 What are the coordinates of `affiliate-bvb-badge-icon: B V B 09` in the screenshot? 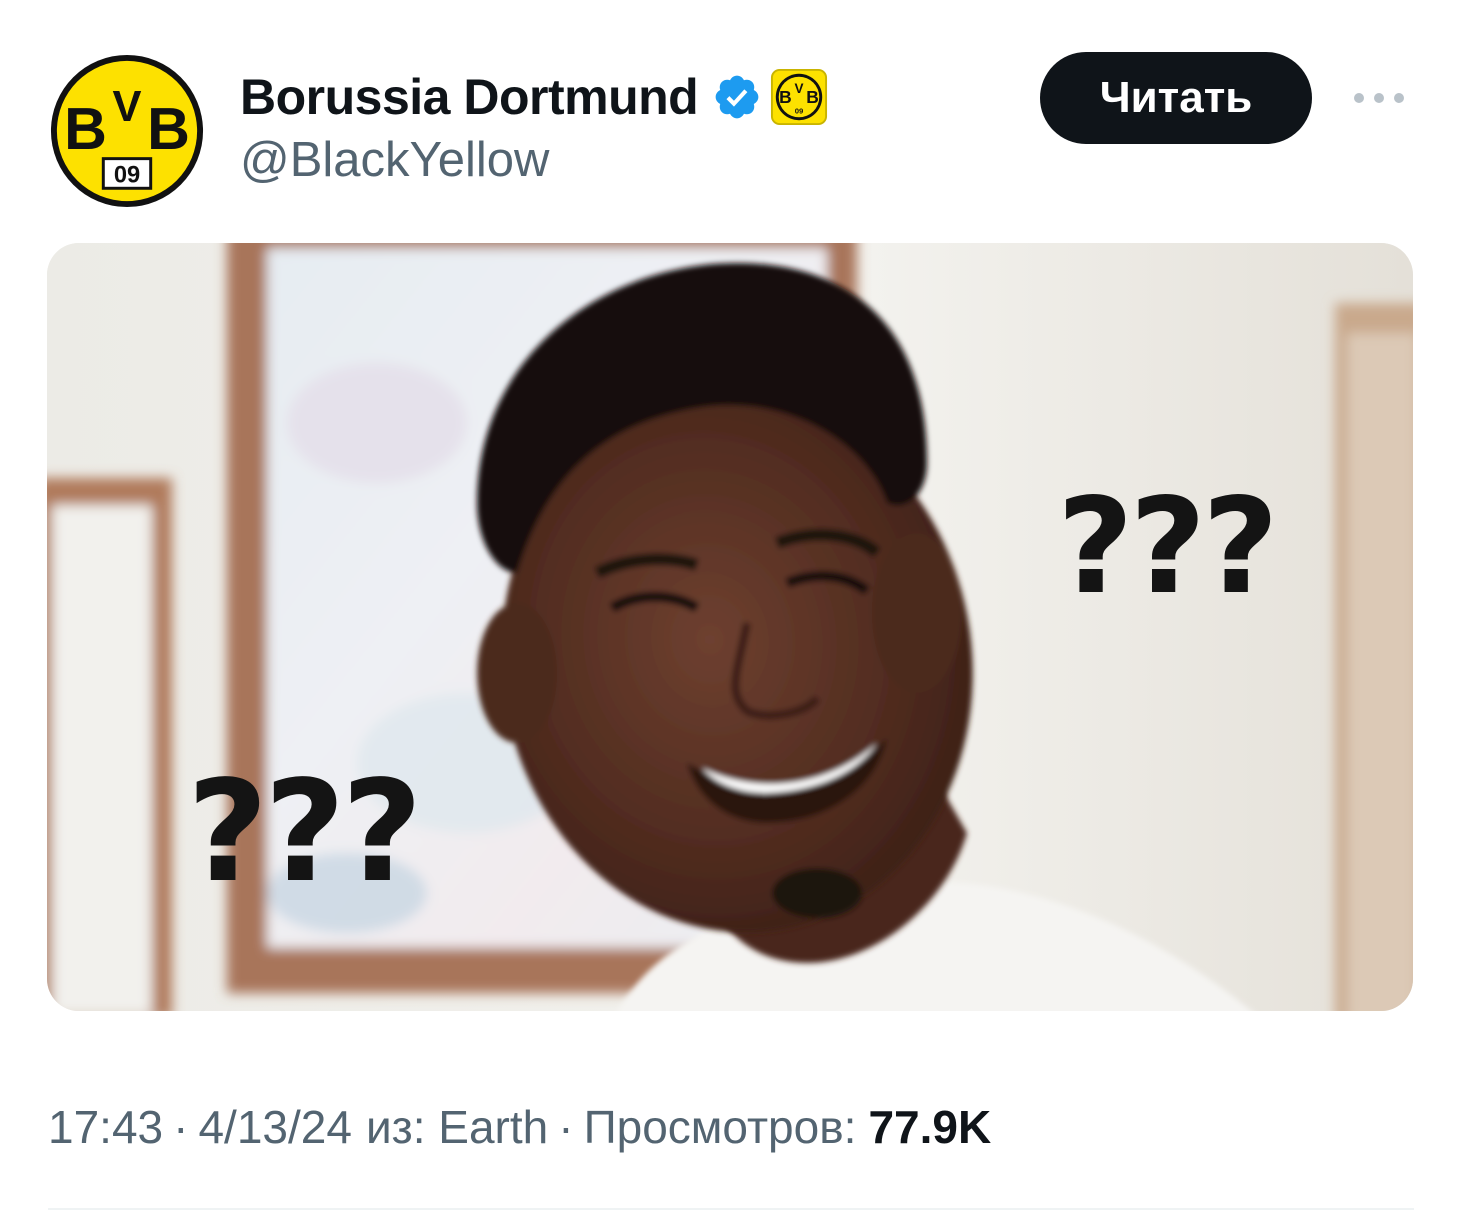 It's located at (799, 97).